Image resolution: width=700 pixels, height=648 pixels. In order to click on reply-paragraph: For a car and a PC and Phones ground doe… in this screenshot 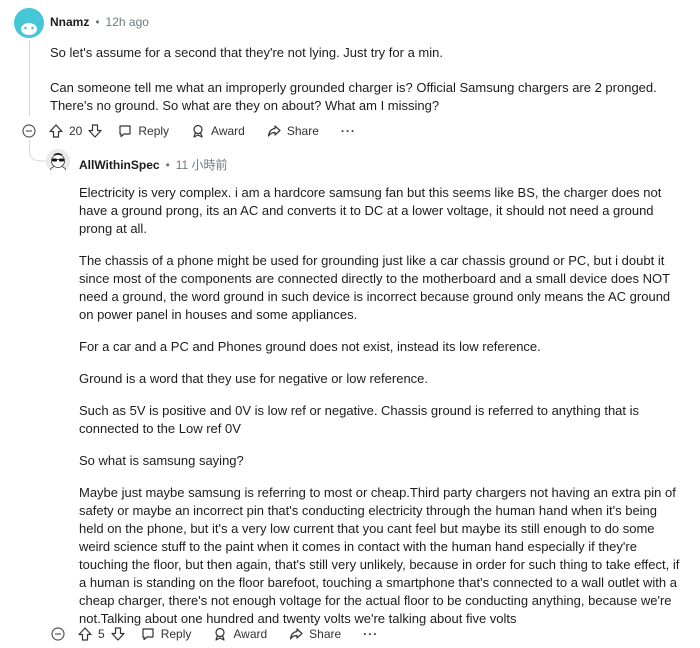, I will do `click(310, 346)`.